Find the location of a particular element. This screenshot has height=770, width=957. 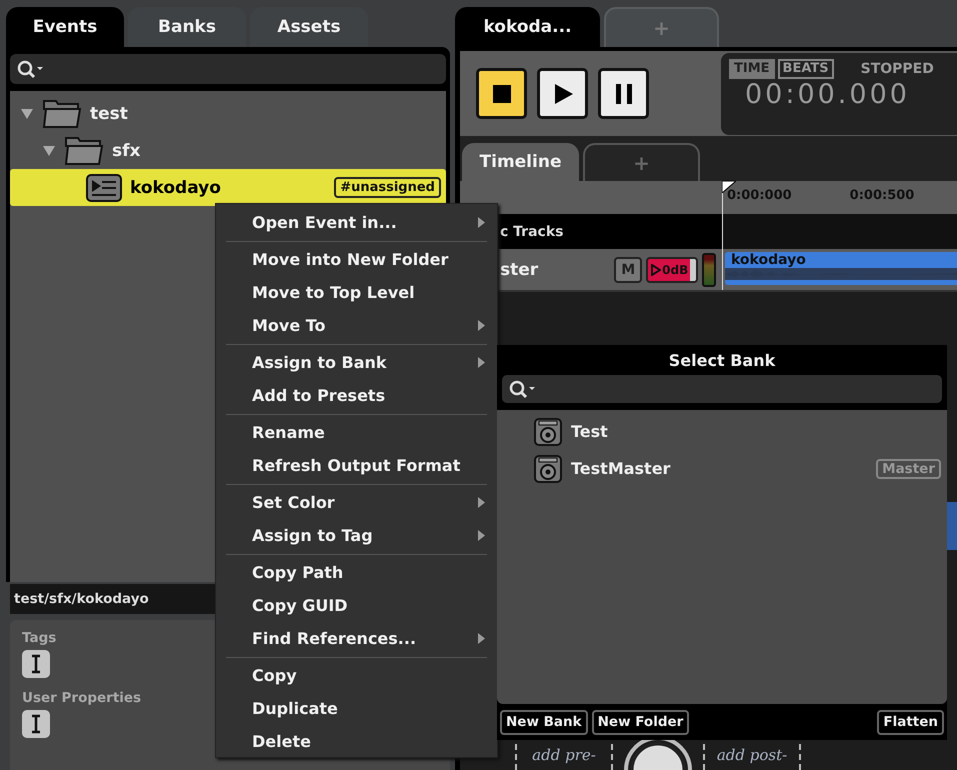

time-readout: 00:00.000 is located at coordinates (827, 94).